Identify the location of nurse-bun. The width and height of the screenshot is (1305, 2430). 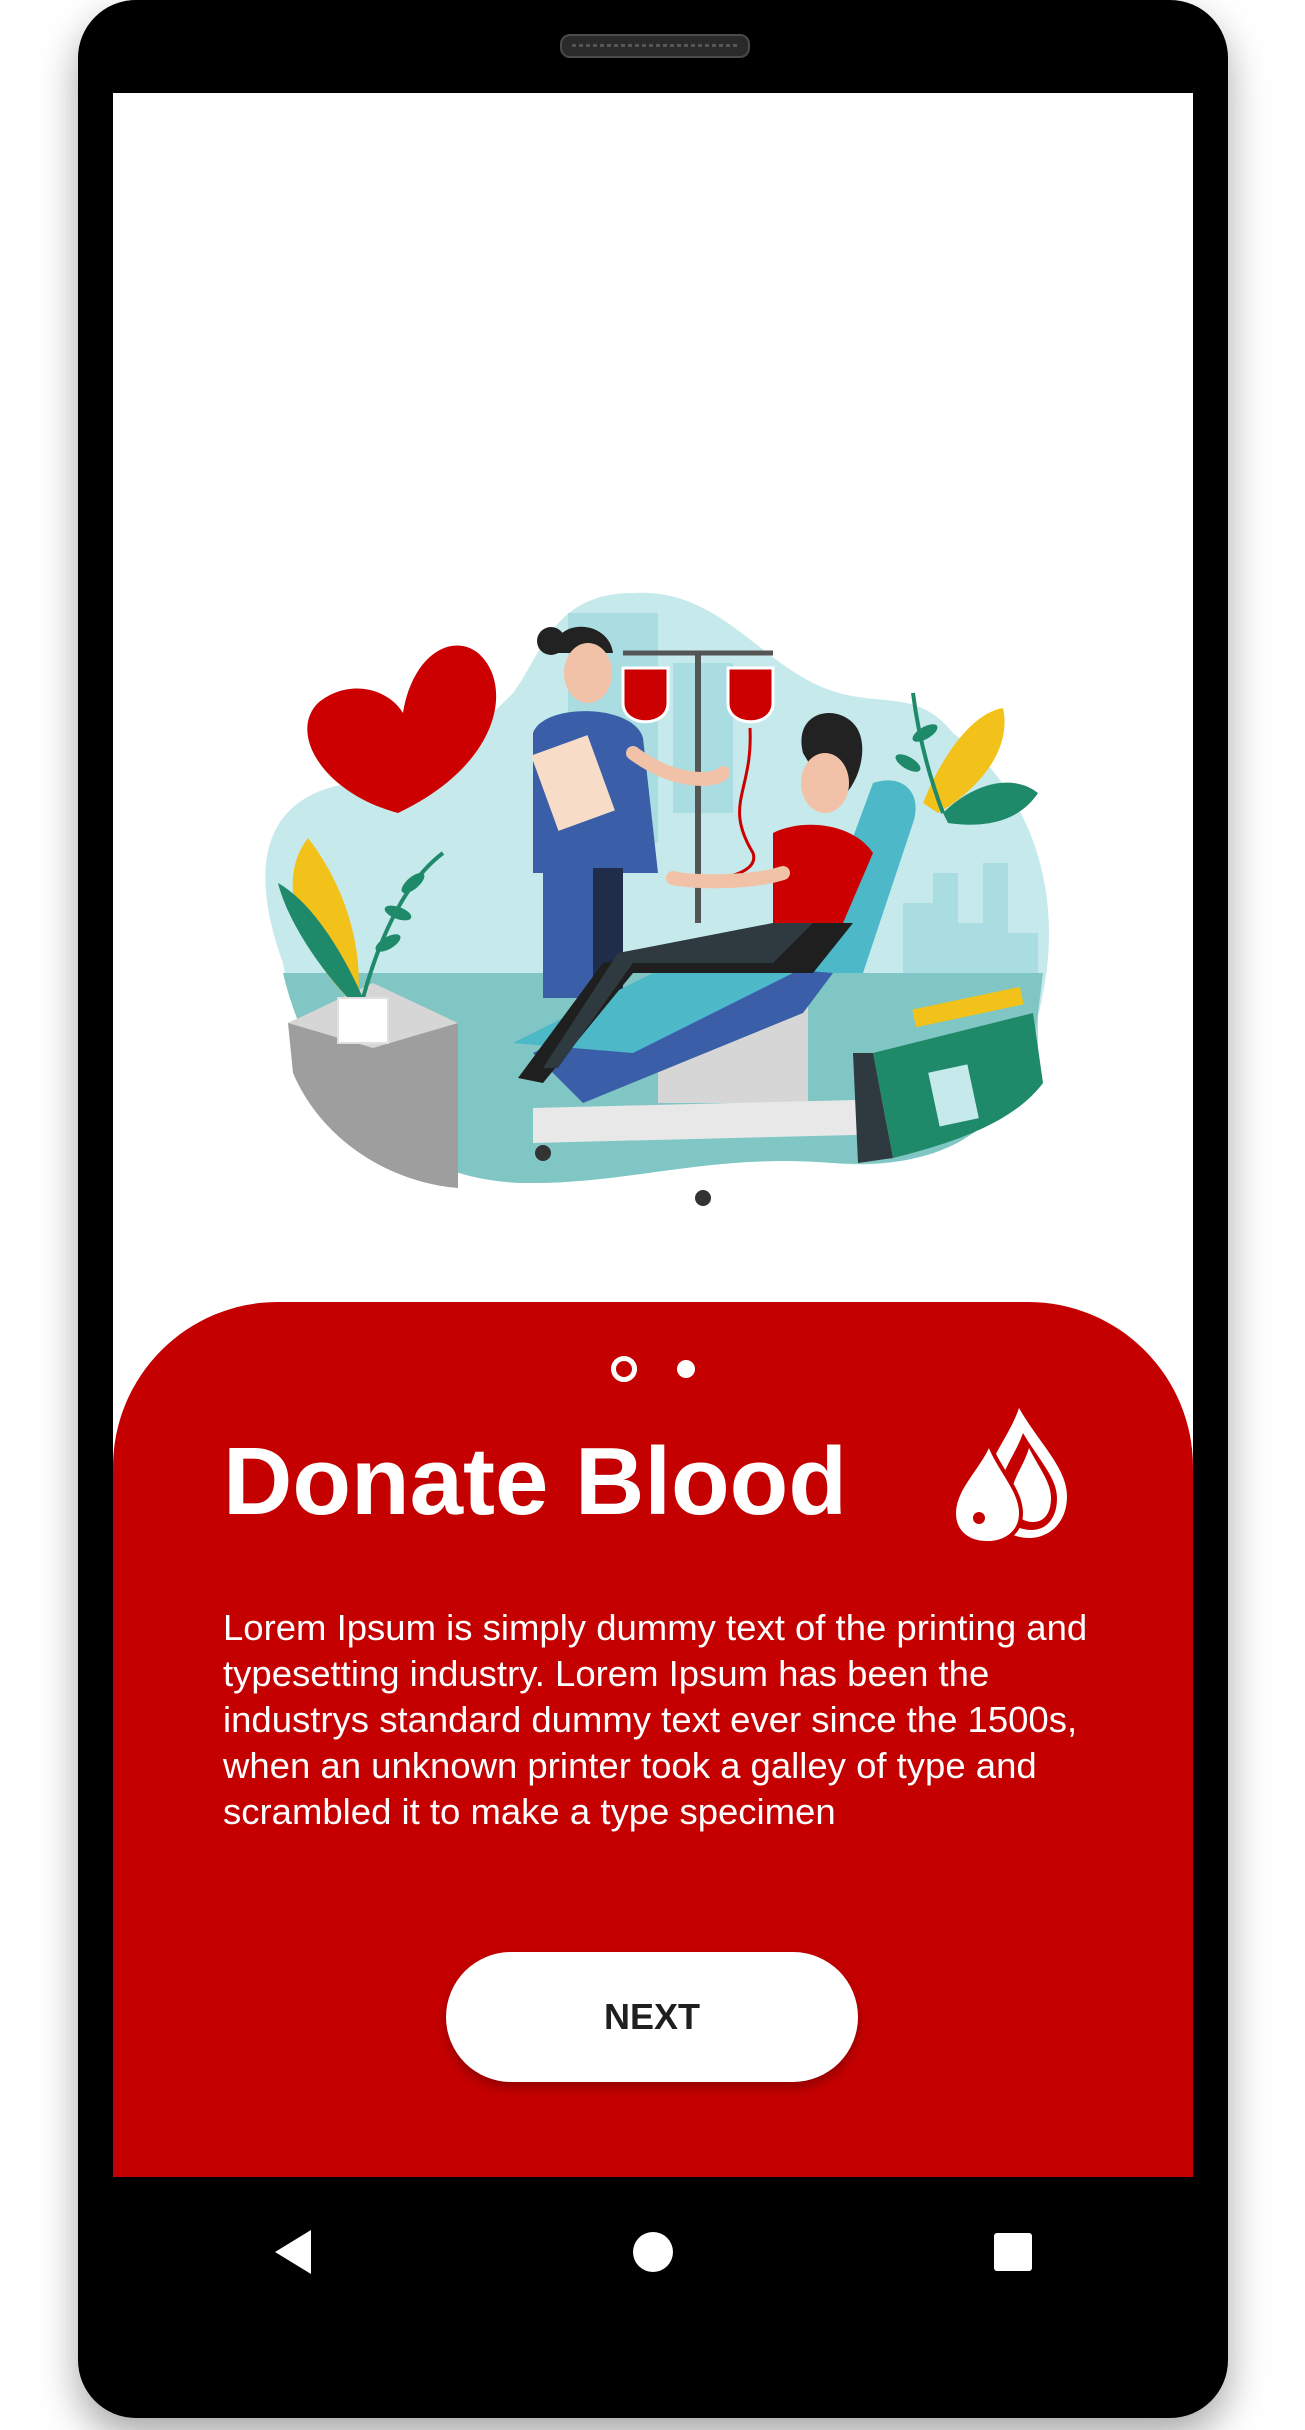
(551, 641).